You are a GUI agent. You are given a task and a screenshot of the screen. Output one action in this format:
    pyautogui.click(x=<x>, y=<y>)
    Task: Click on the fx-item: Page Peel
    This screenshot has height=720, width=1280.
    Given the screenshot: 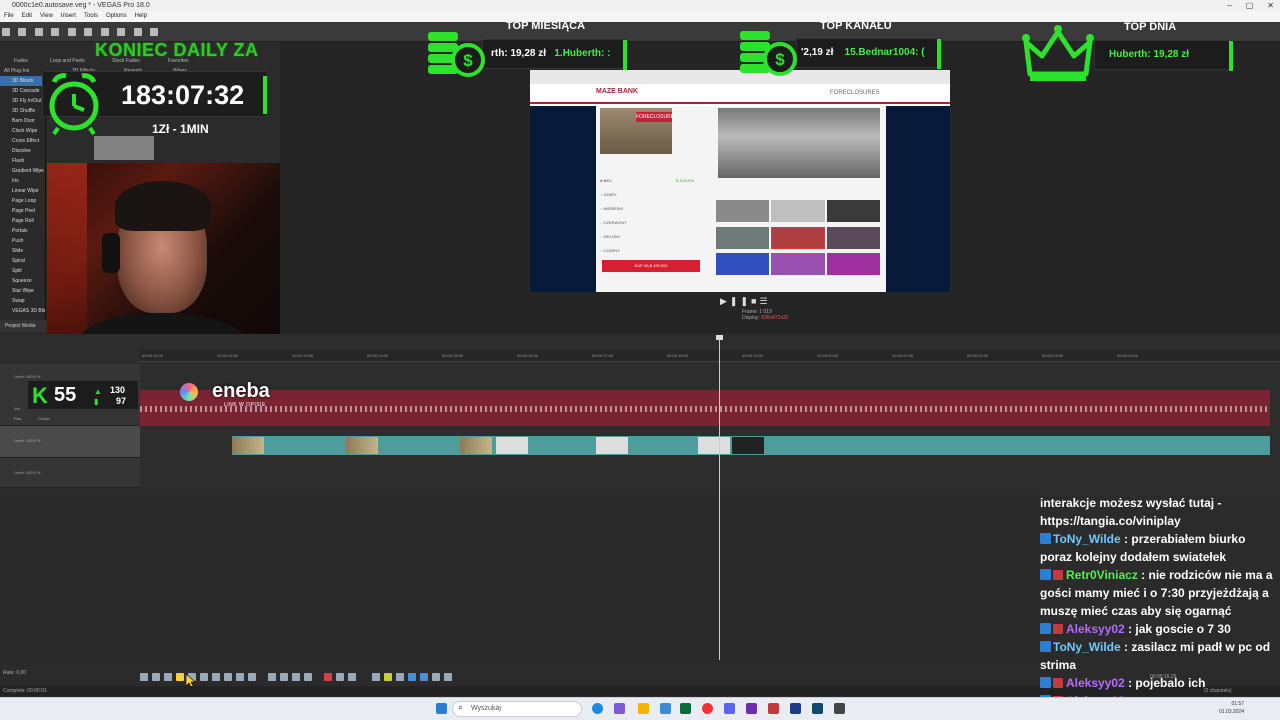 What is the action you would take?
    pyautogui.click(x=22, y=211)
    